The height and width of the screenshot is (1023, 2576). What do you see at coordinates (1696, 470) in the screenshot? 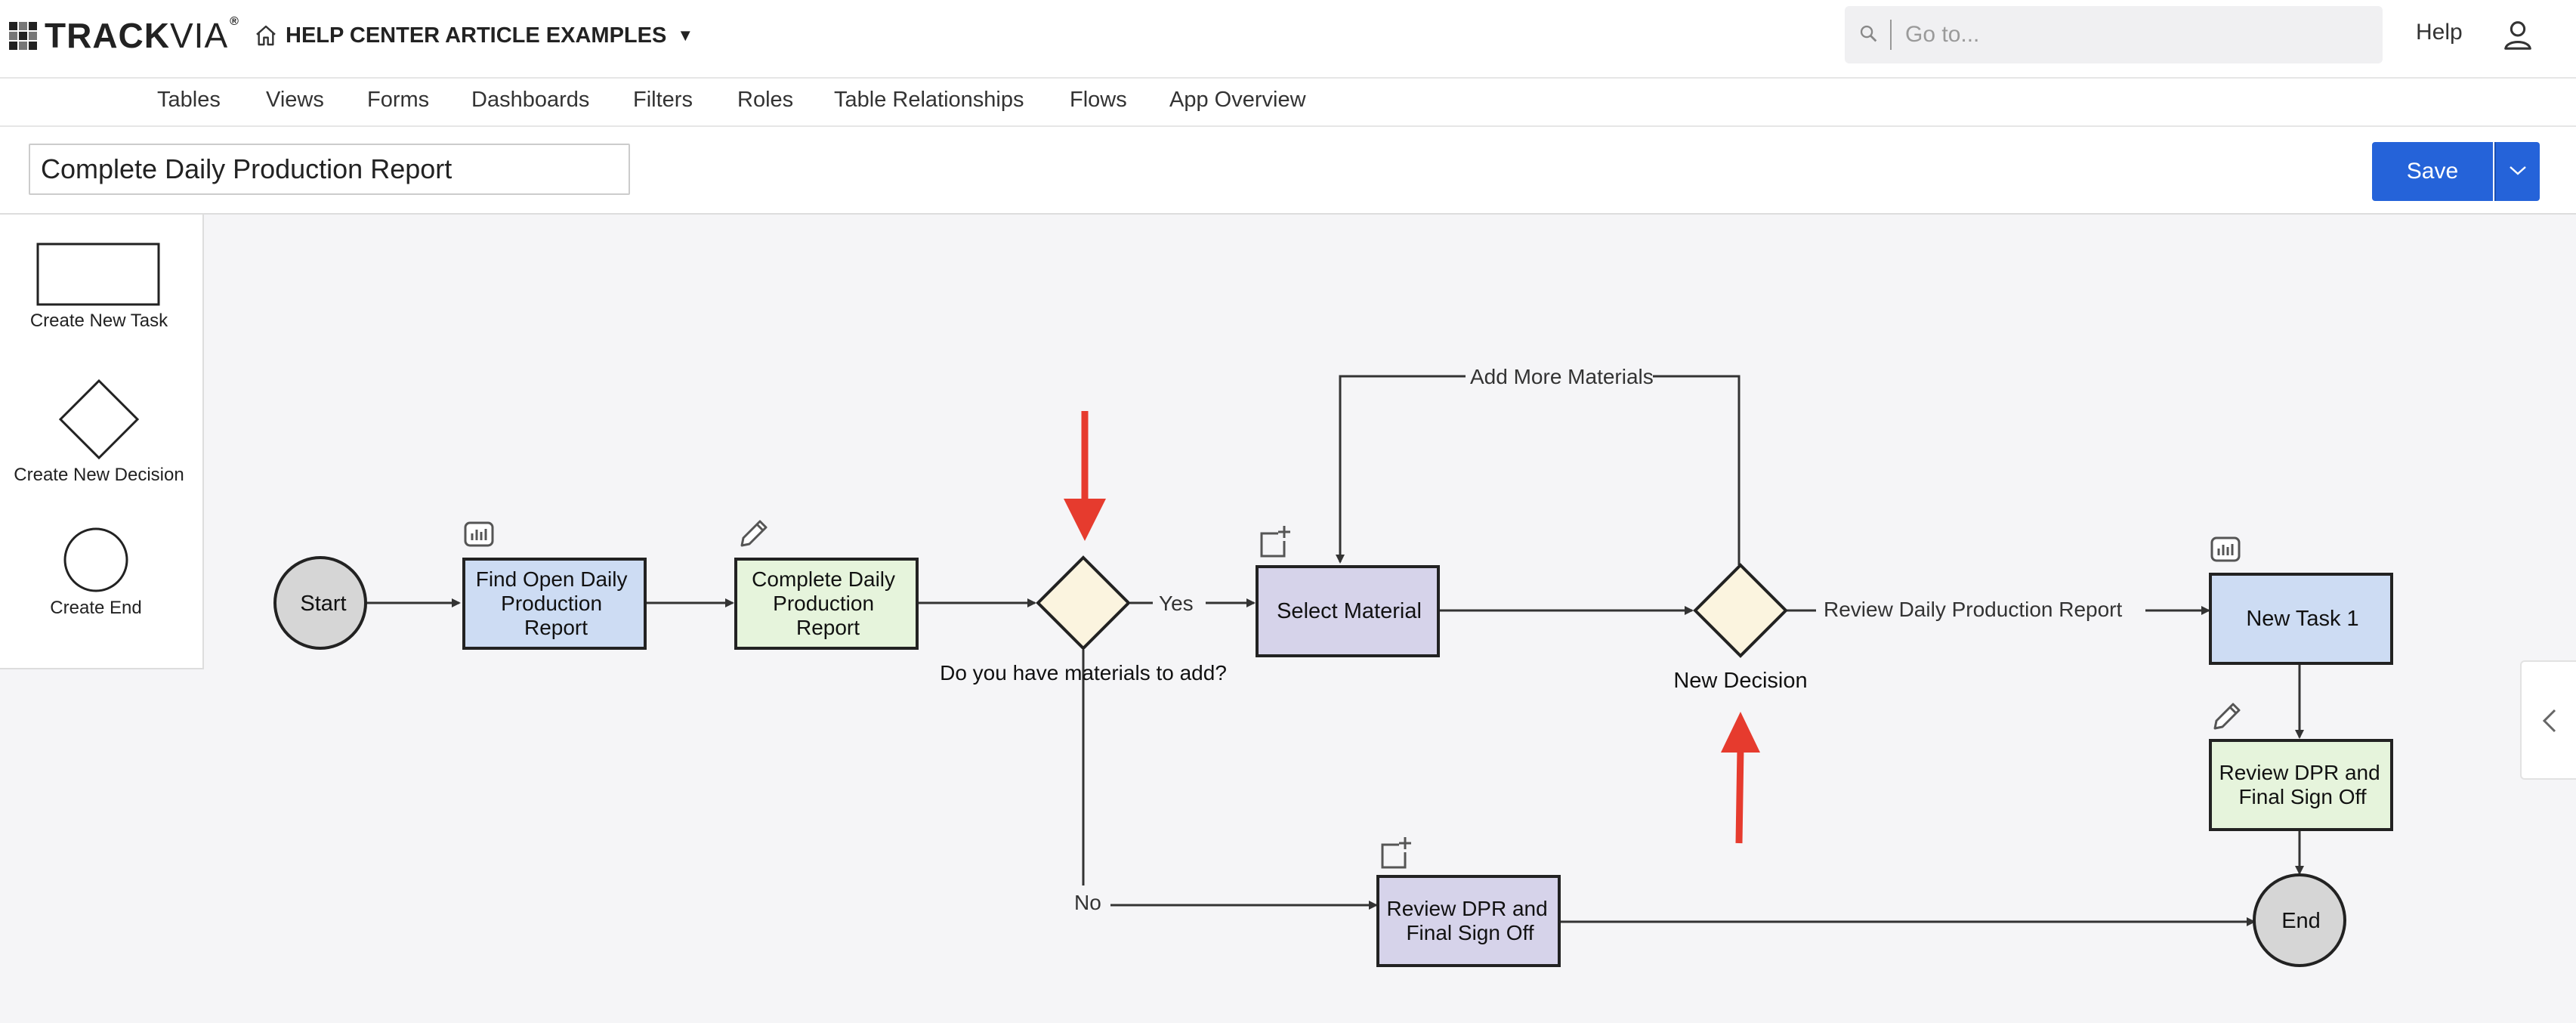
I see `edge-add-more-right` at bounding box center [1696, 470].